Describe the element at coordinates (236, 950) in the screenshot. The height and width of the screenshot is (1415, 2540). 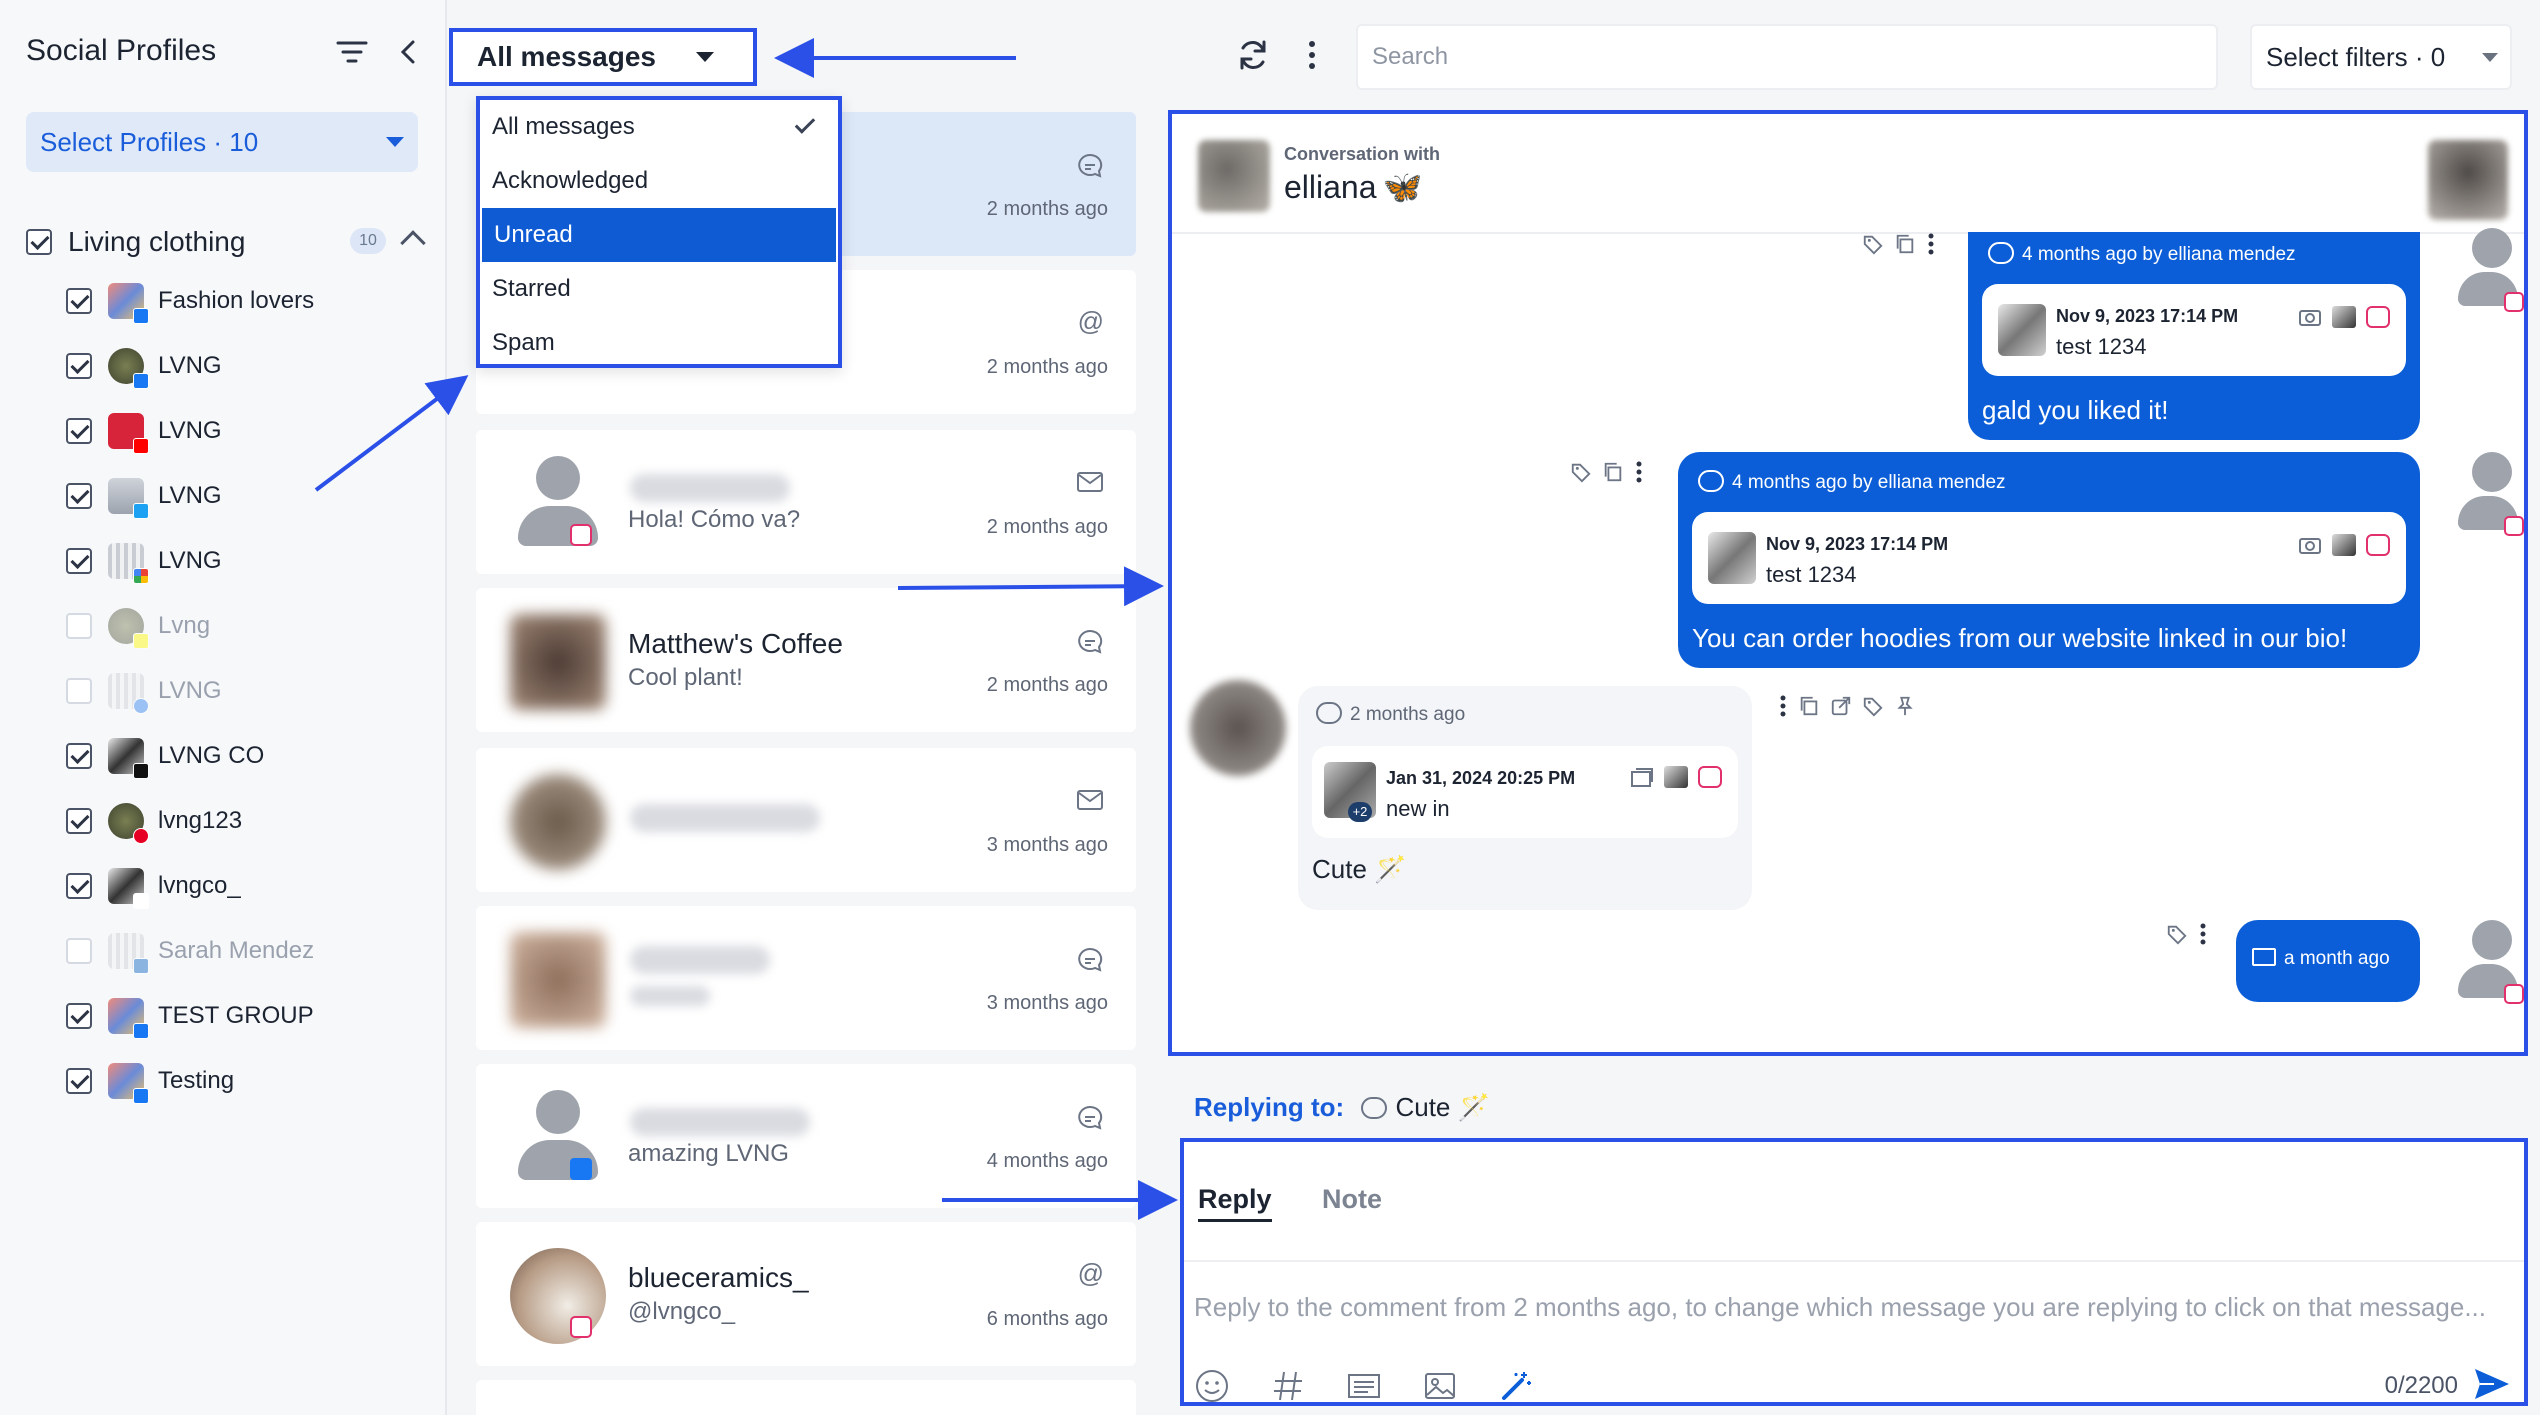
I see `profile-label: Sarah Mendez` at that location.